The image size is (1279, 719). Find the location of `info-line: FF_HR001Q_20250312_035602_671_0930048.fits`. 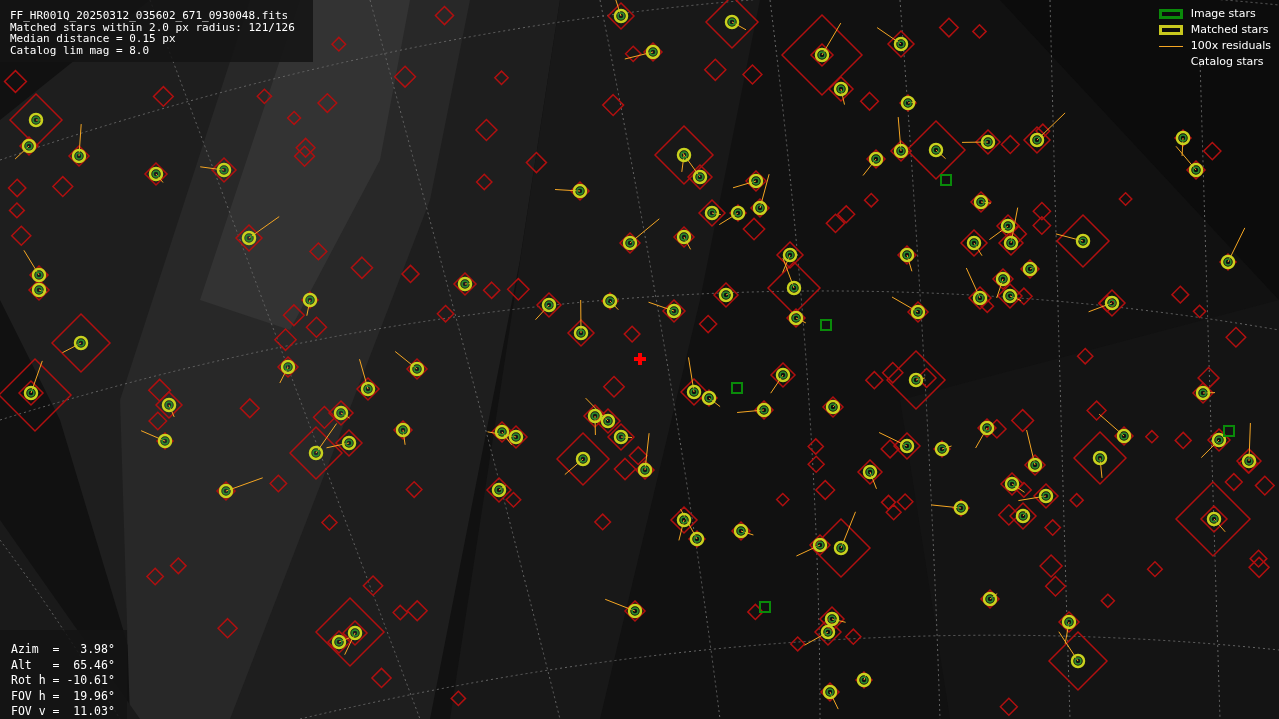

info-line: FF_HR001Q_20250312_035602_671_0930048.fits is located at coordinates (150, 16).